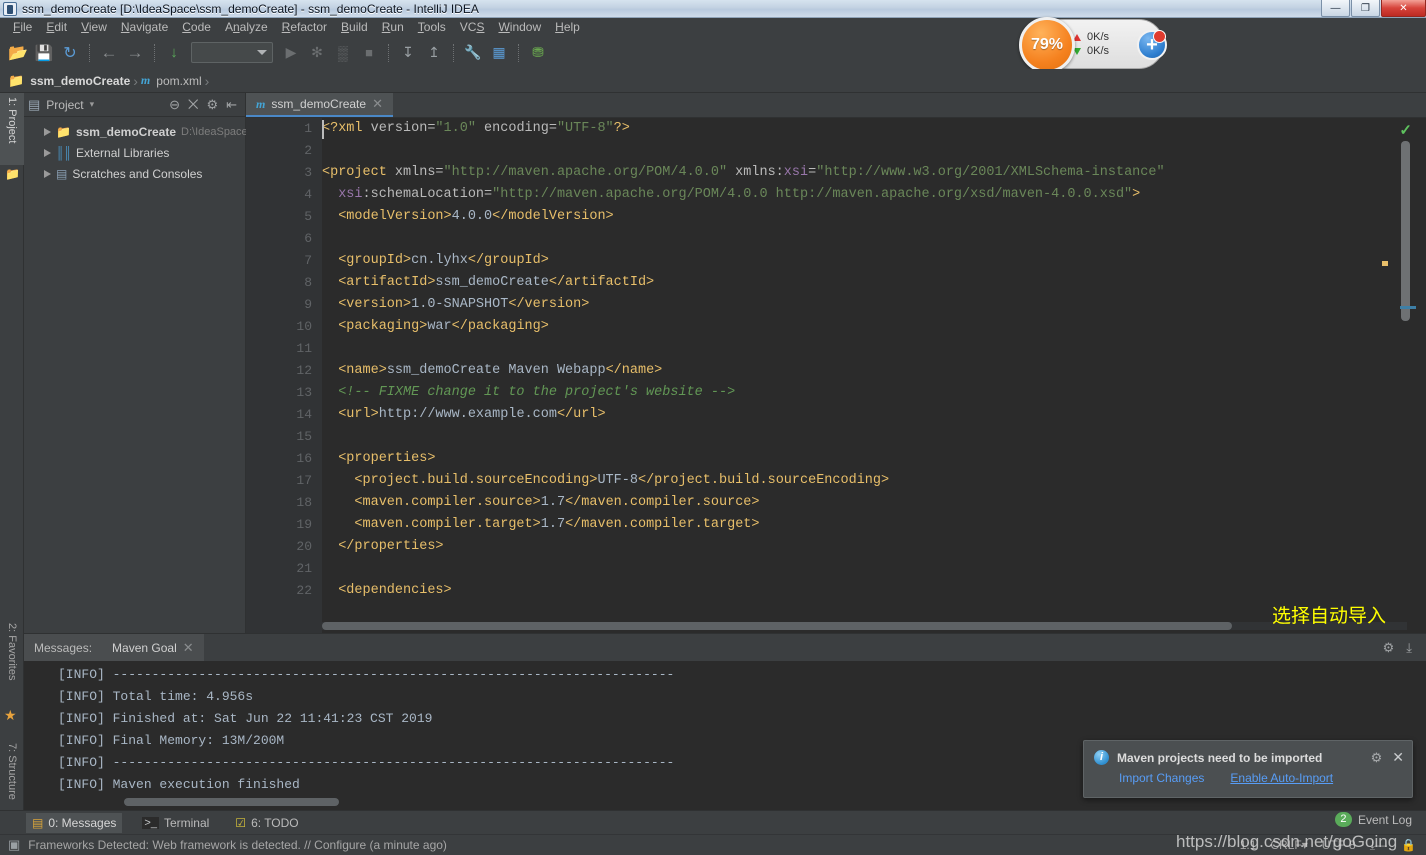 The width and height of the screenshot is (1426, 855). I want to click on code-line: <name>ssm_demoCreate Maven Webapp</name>, so click(867, 371).